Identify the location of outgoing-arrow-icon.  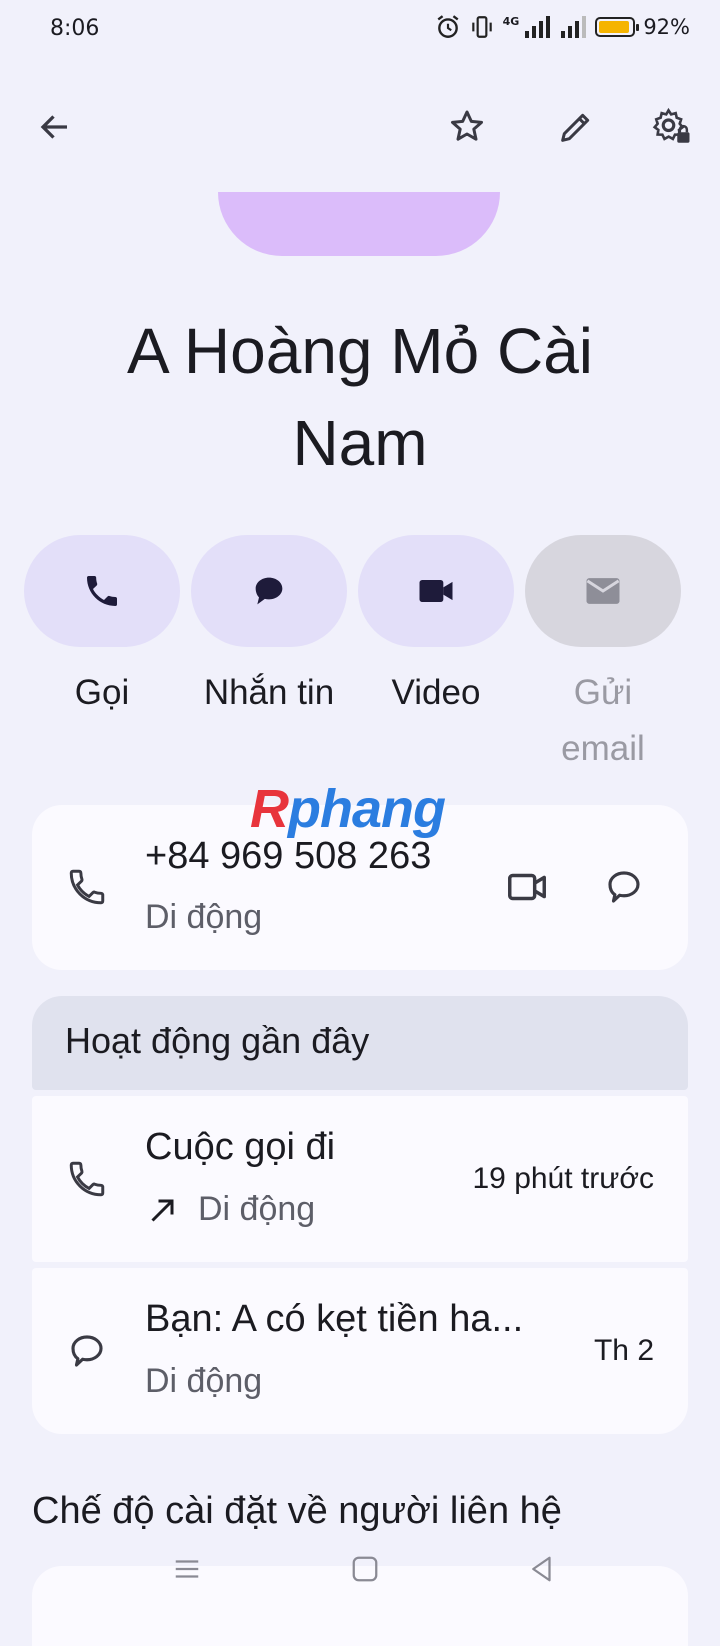
(162, 1210).